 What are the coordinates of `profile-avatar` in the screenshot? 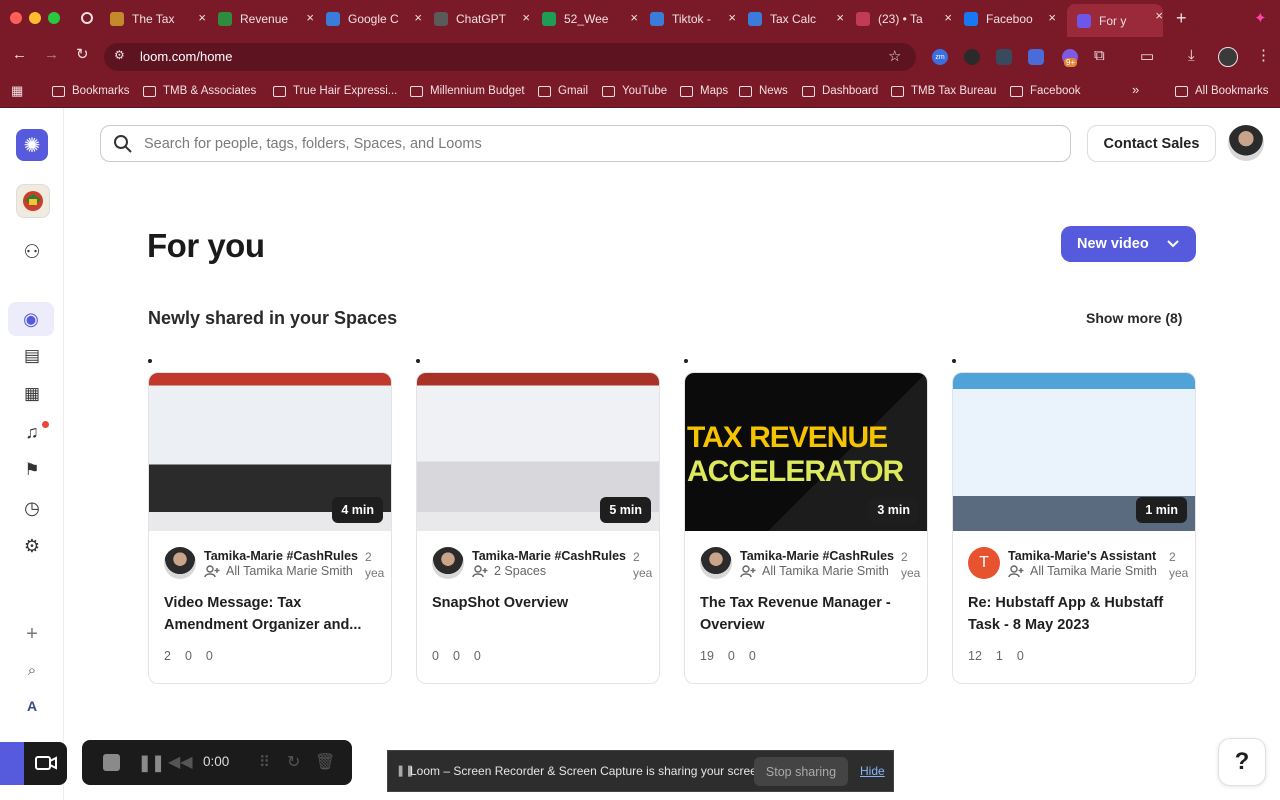 It's located at (1228, 57).